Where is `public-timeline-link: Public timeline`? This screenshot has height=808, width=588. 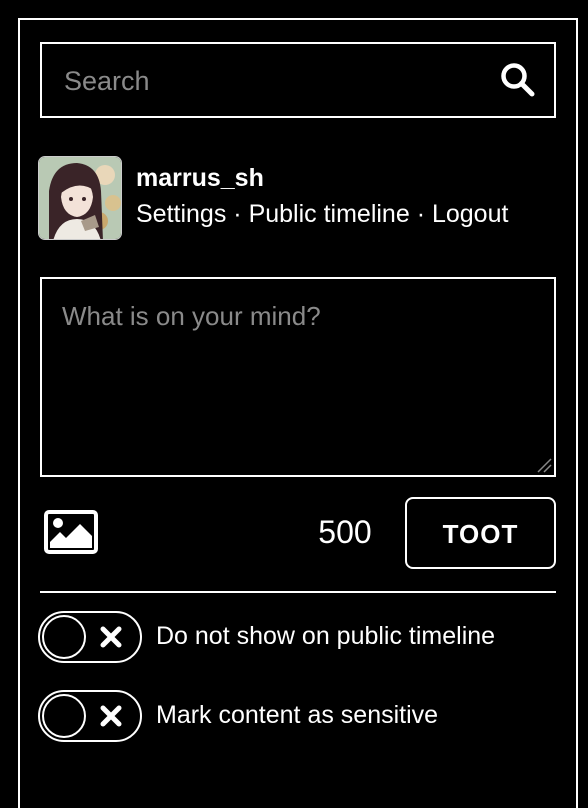 public-timeline-link: Public timeline is located at coordinates (329, 214).